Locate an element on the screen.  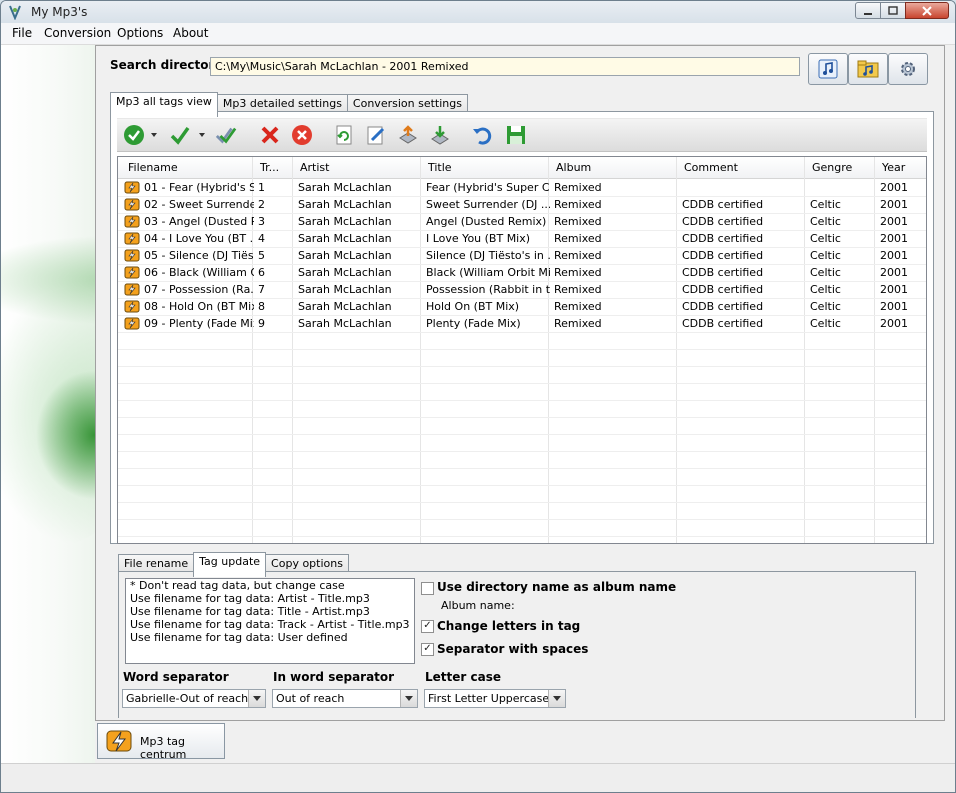
column-header-artist: Artist is located at coordinates (314, 167).